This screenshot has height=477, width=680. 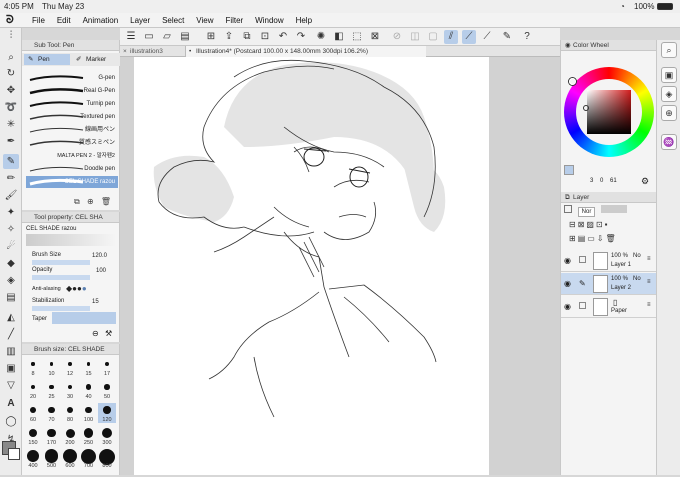 I want to click on pen-icon: ✎, so click(x=582, y=283).